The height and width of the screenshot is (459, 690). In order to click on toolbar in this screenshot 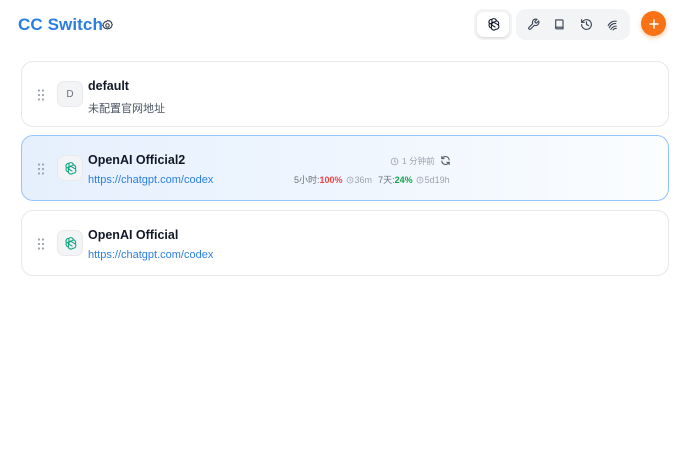, I will do `click(573, 24)`.